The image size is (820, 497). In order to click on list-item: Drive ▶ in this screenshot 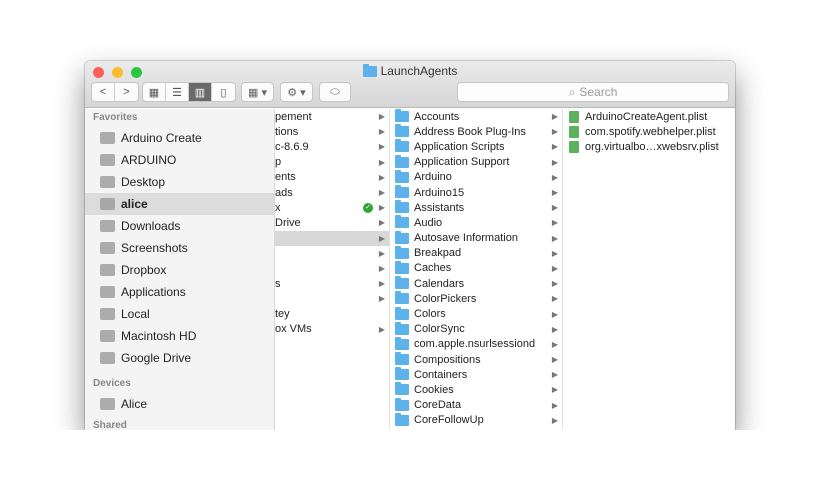, I will do `click(332, 222)`.